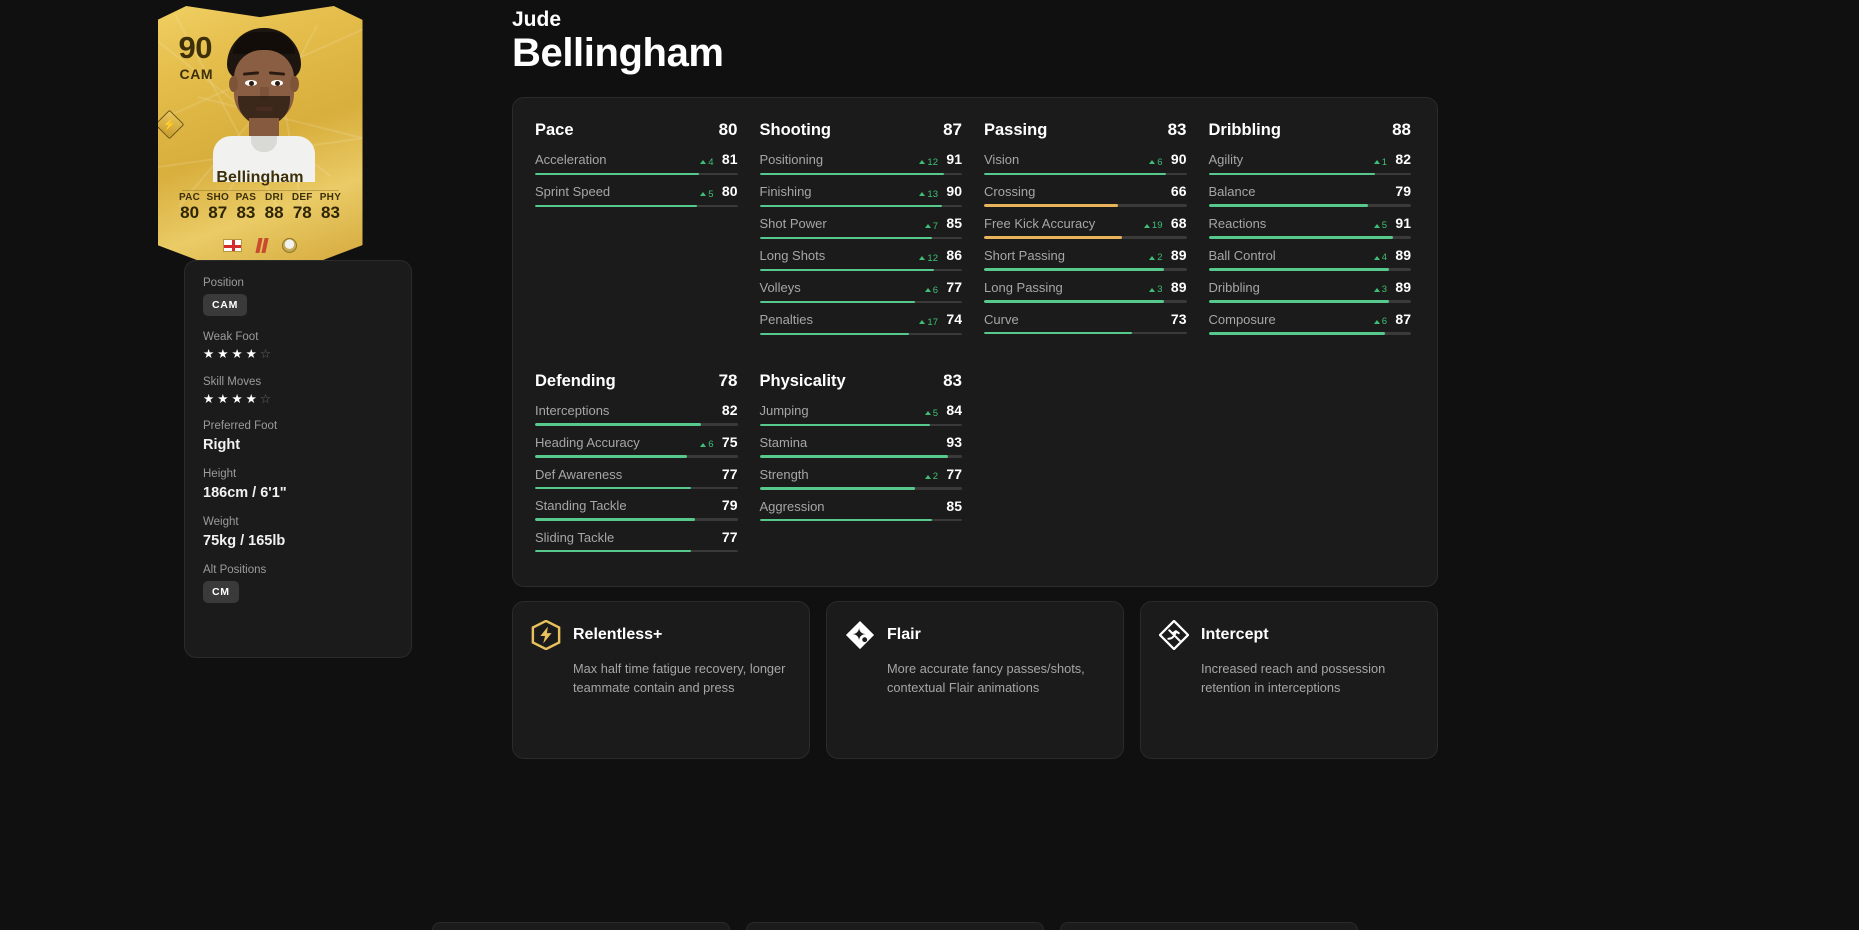 This screenshot has width=1859, height=930. I want to click on stat-delta: 17, so click(928, 322).